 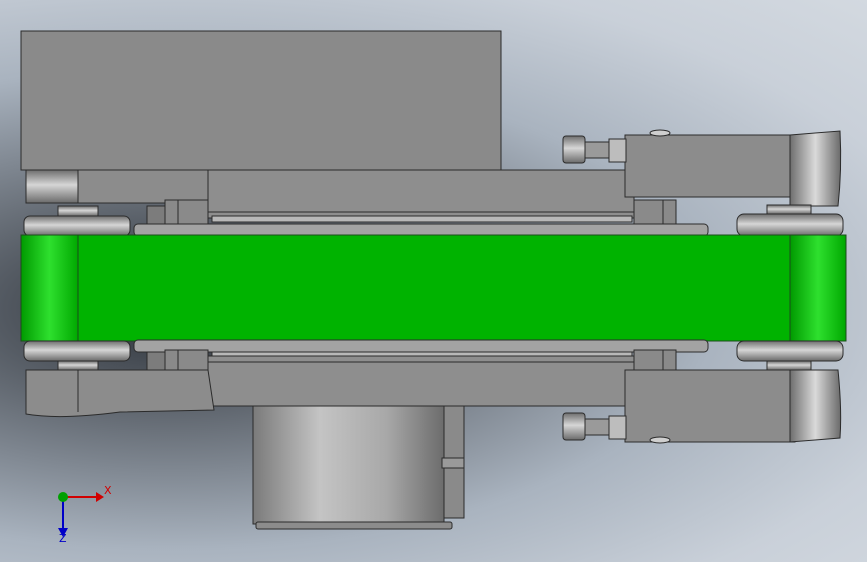 I want to click on frame-top-left-cap, so click(x=186, y=213).